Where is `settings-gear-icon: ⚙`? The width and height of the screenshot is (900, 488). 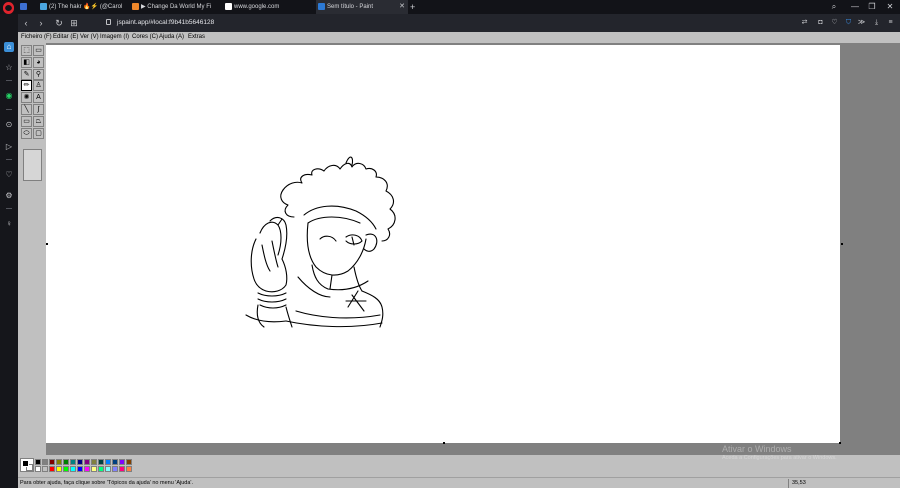
settings-gear-icon: ⚙ is located at coordinates (9, 196).